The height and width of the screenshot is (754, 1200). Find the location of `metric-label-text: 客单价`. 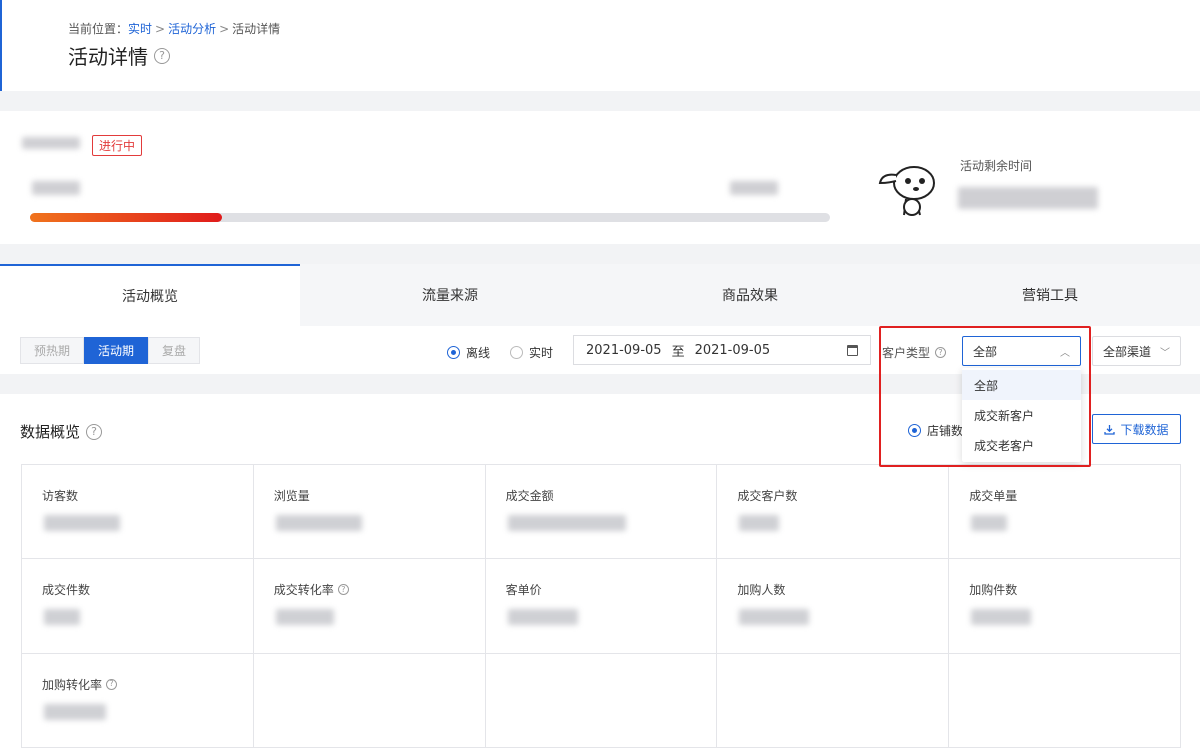

metric-label-text: 客单价 is located at coordinates (523, 590).